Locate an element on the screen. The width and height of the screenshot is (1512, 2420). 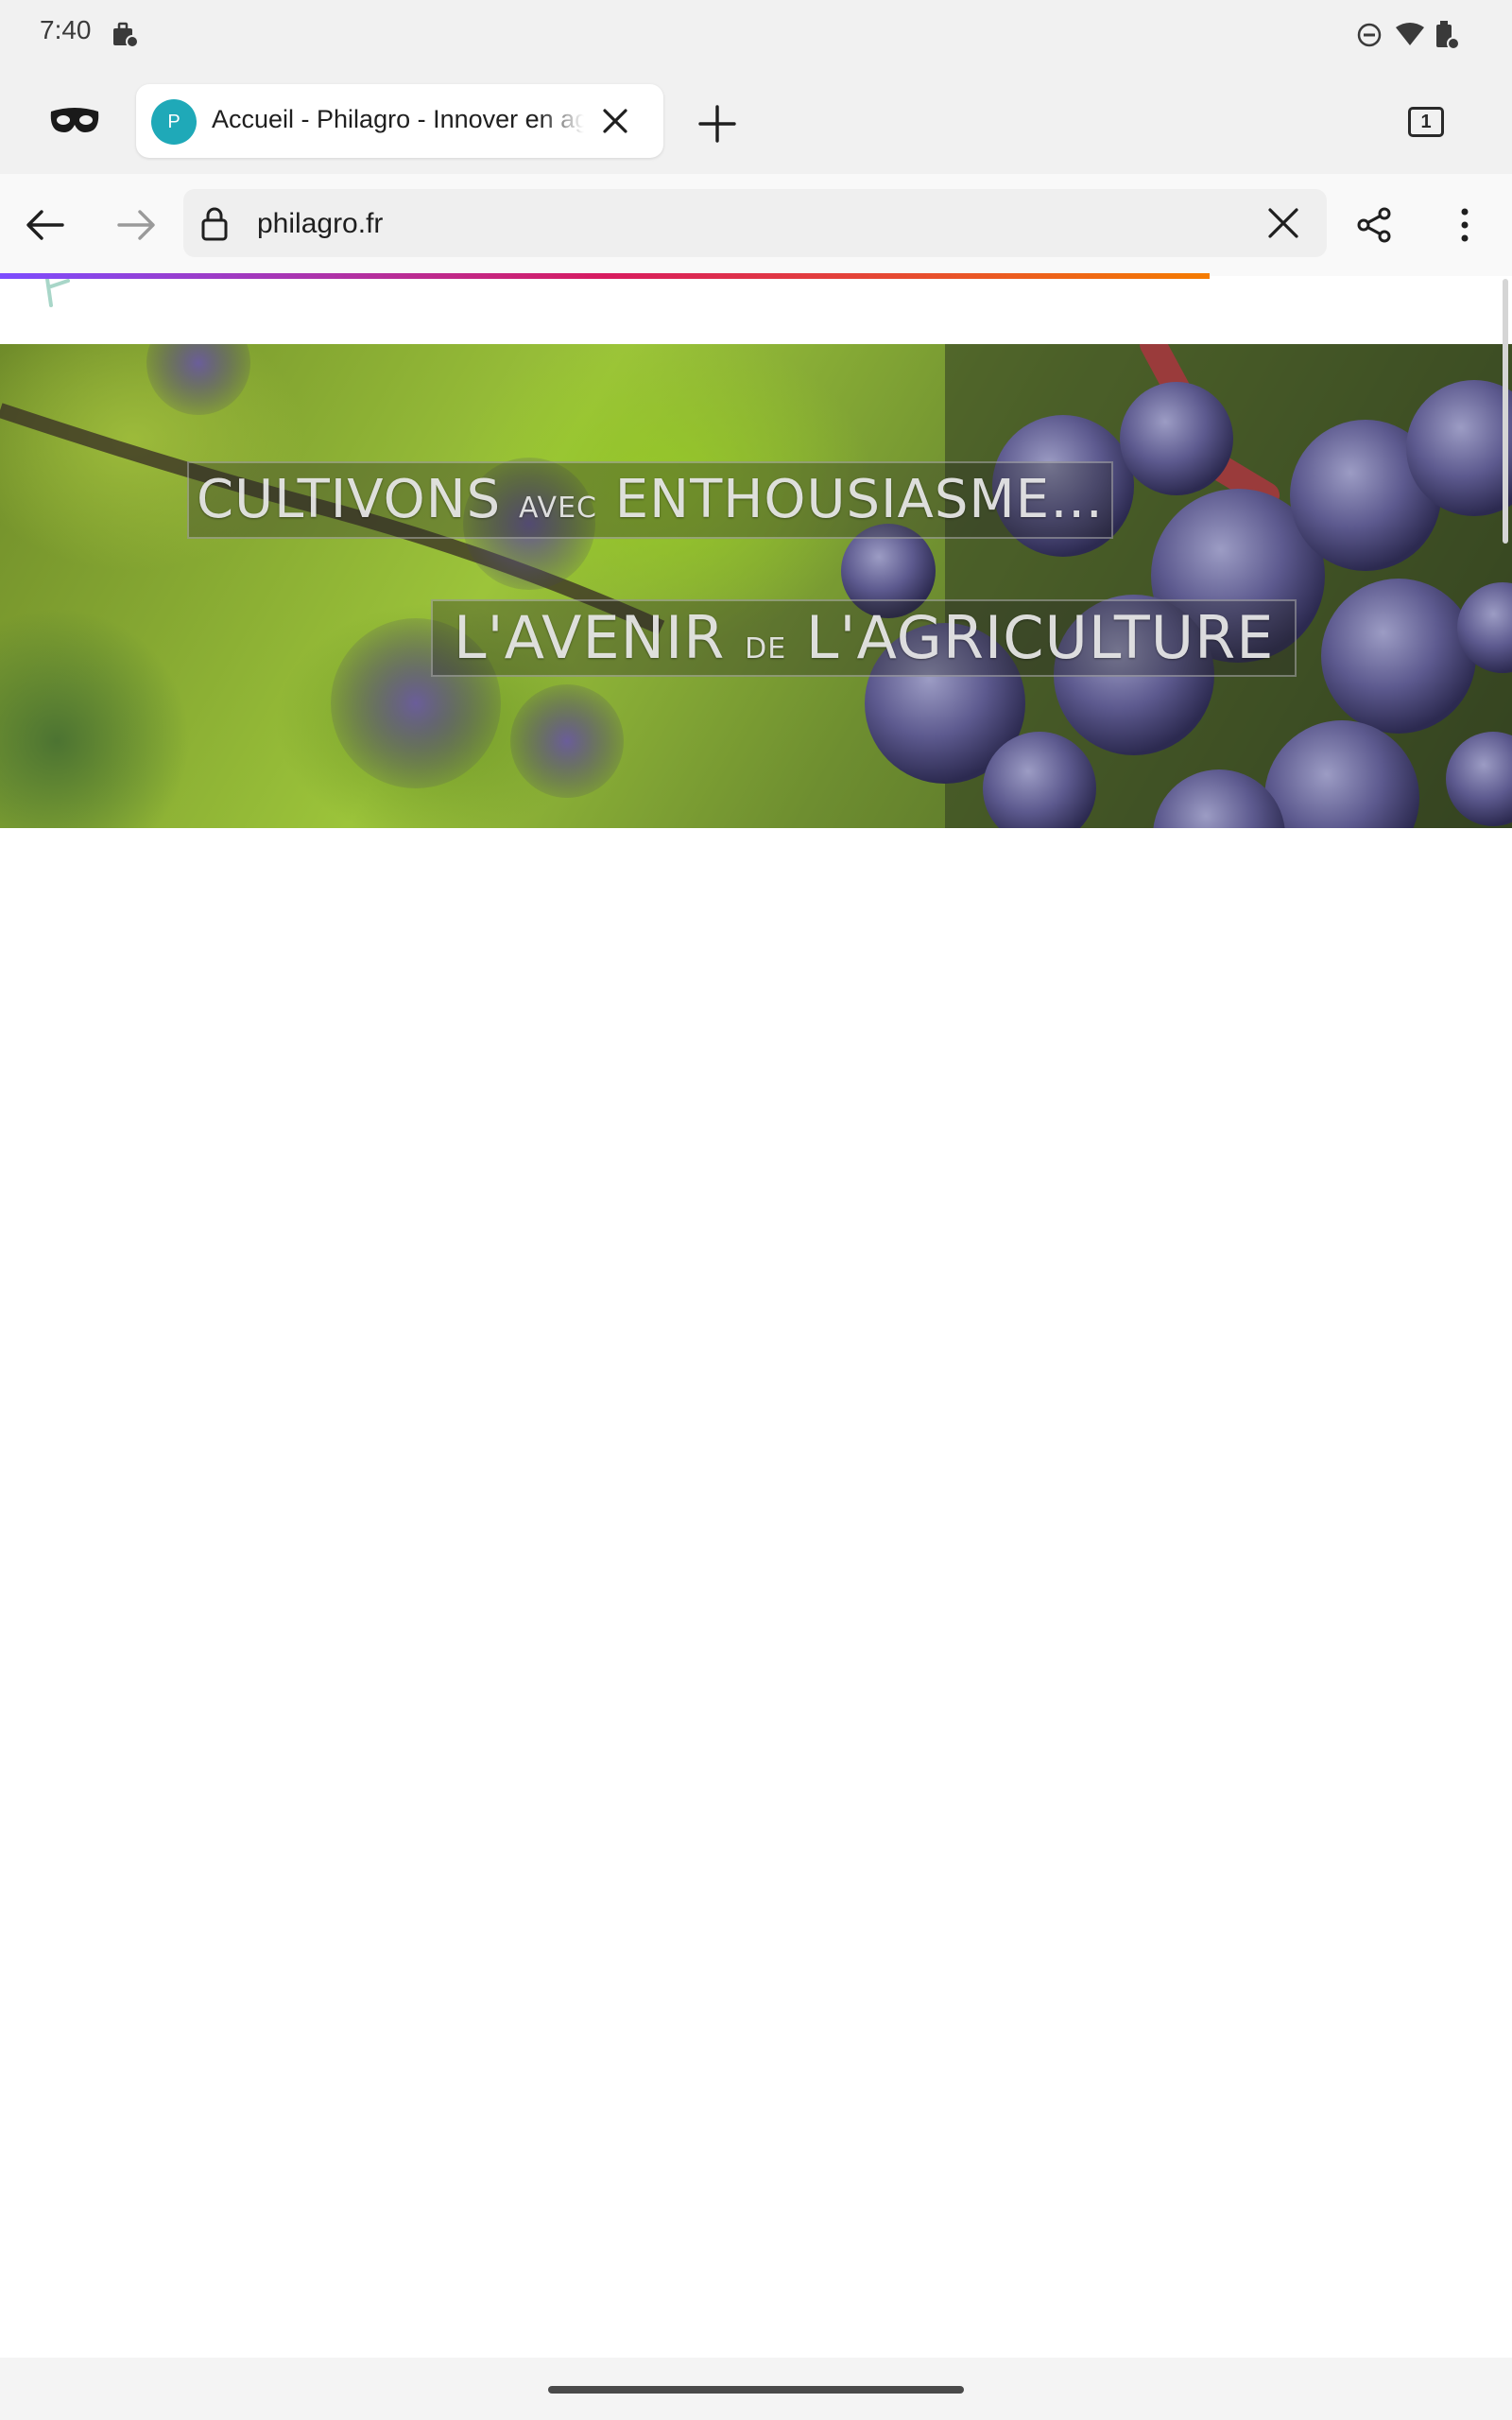
private-browsing-mask-icon is located at coordinates (74, 121).